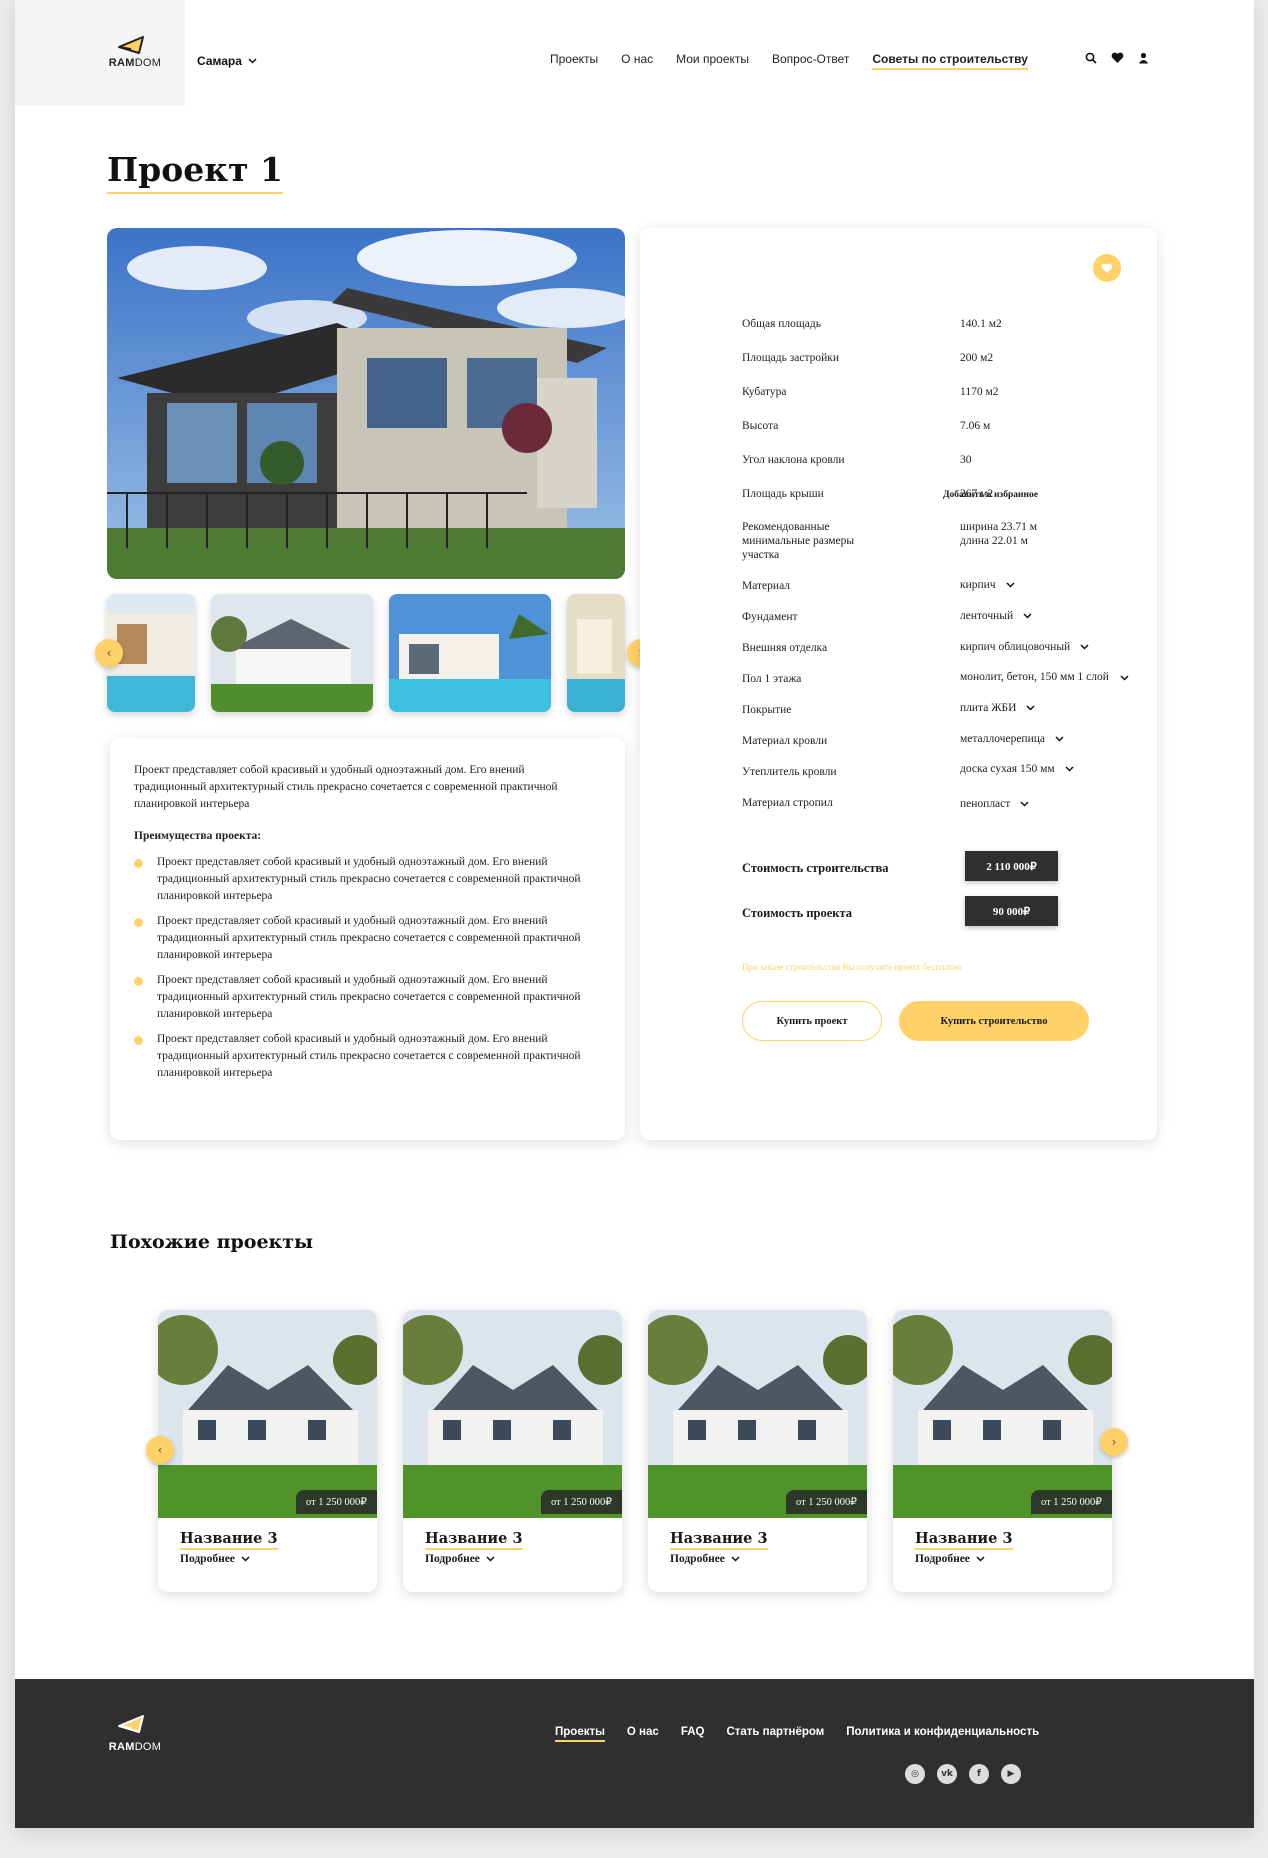  Describe the element at coordinates (994, 804) in the screenshot. I see `option-select-rafters: пенопласт` at that location.